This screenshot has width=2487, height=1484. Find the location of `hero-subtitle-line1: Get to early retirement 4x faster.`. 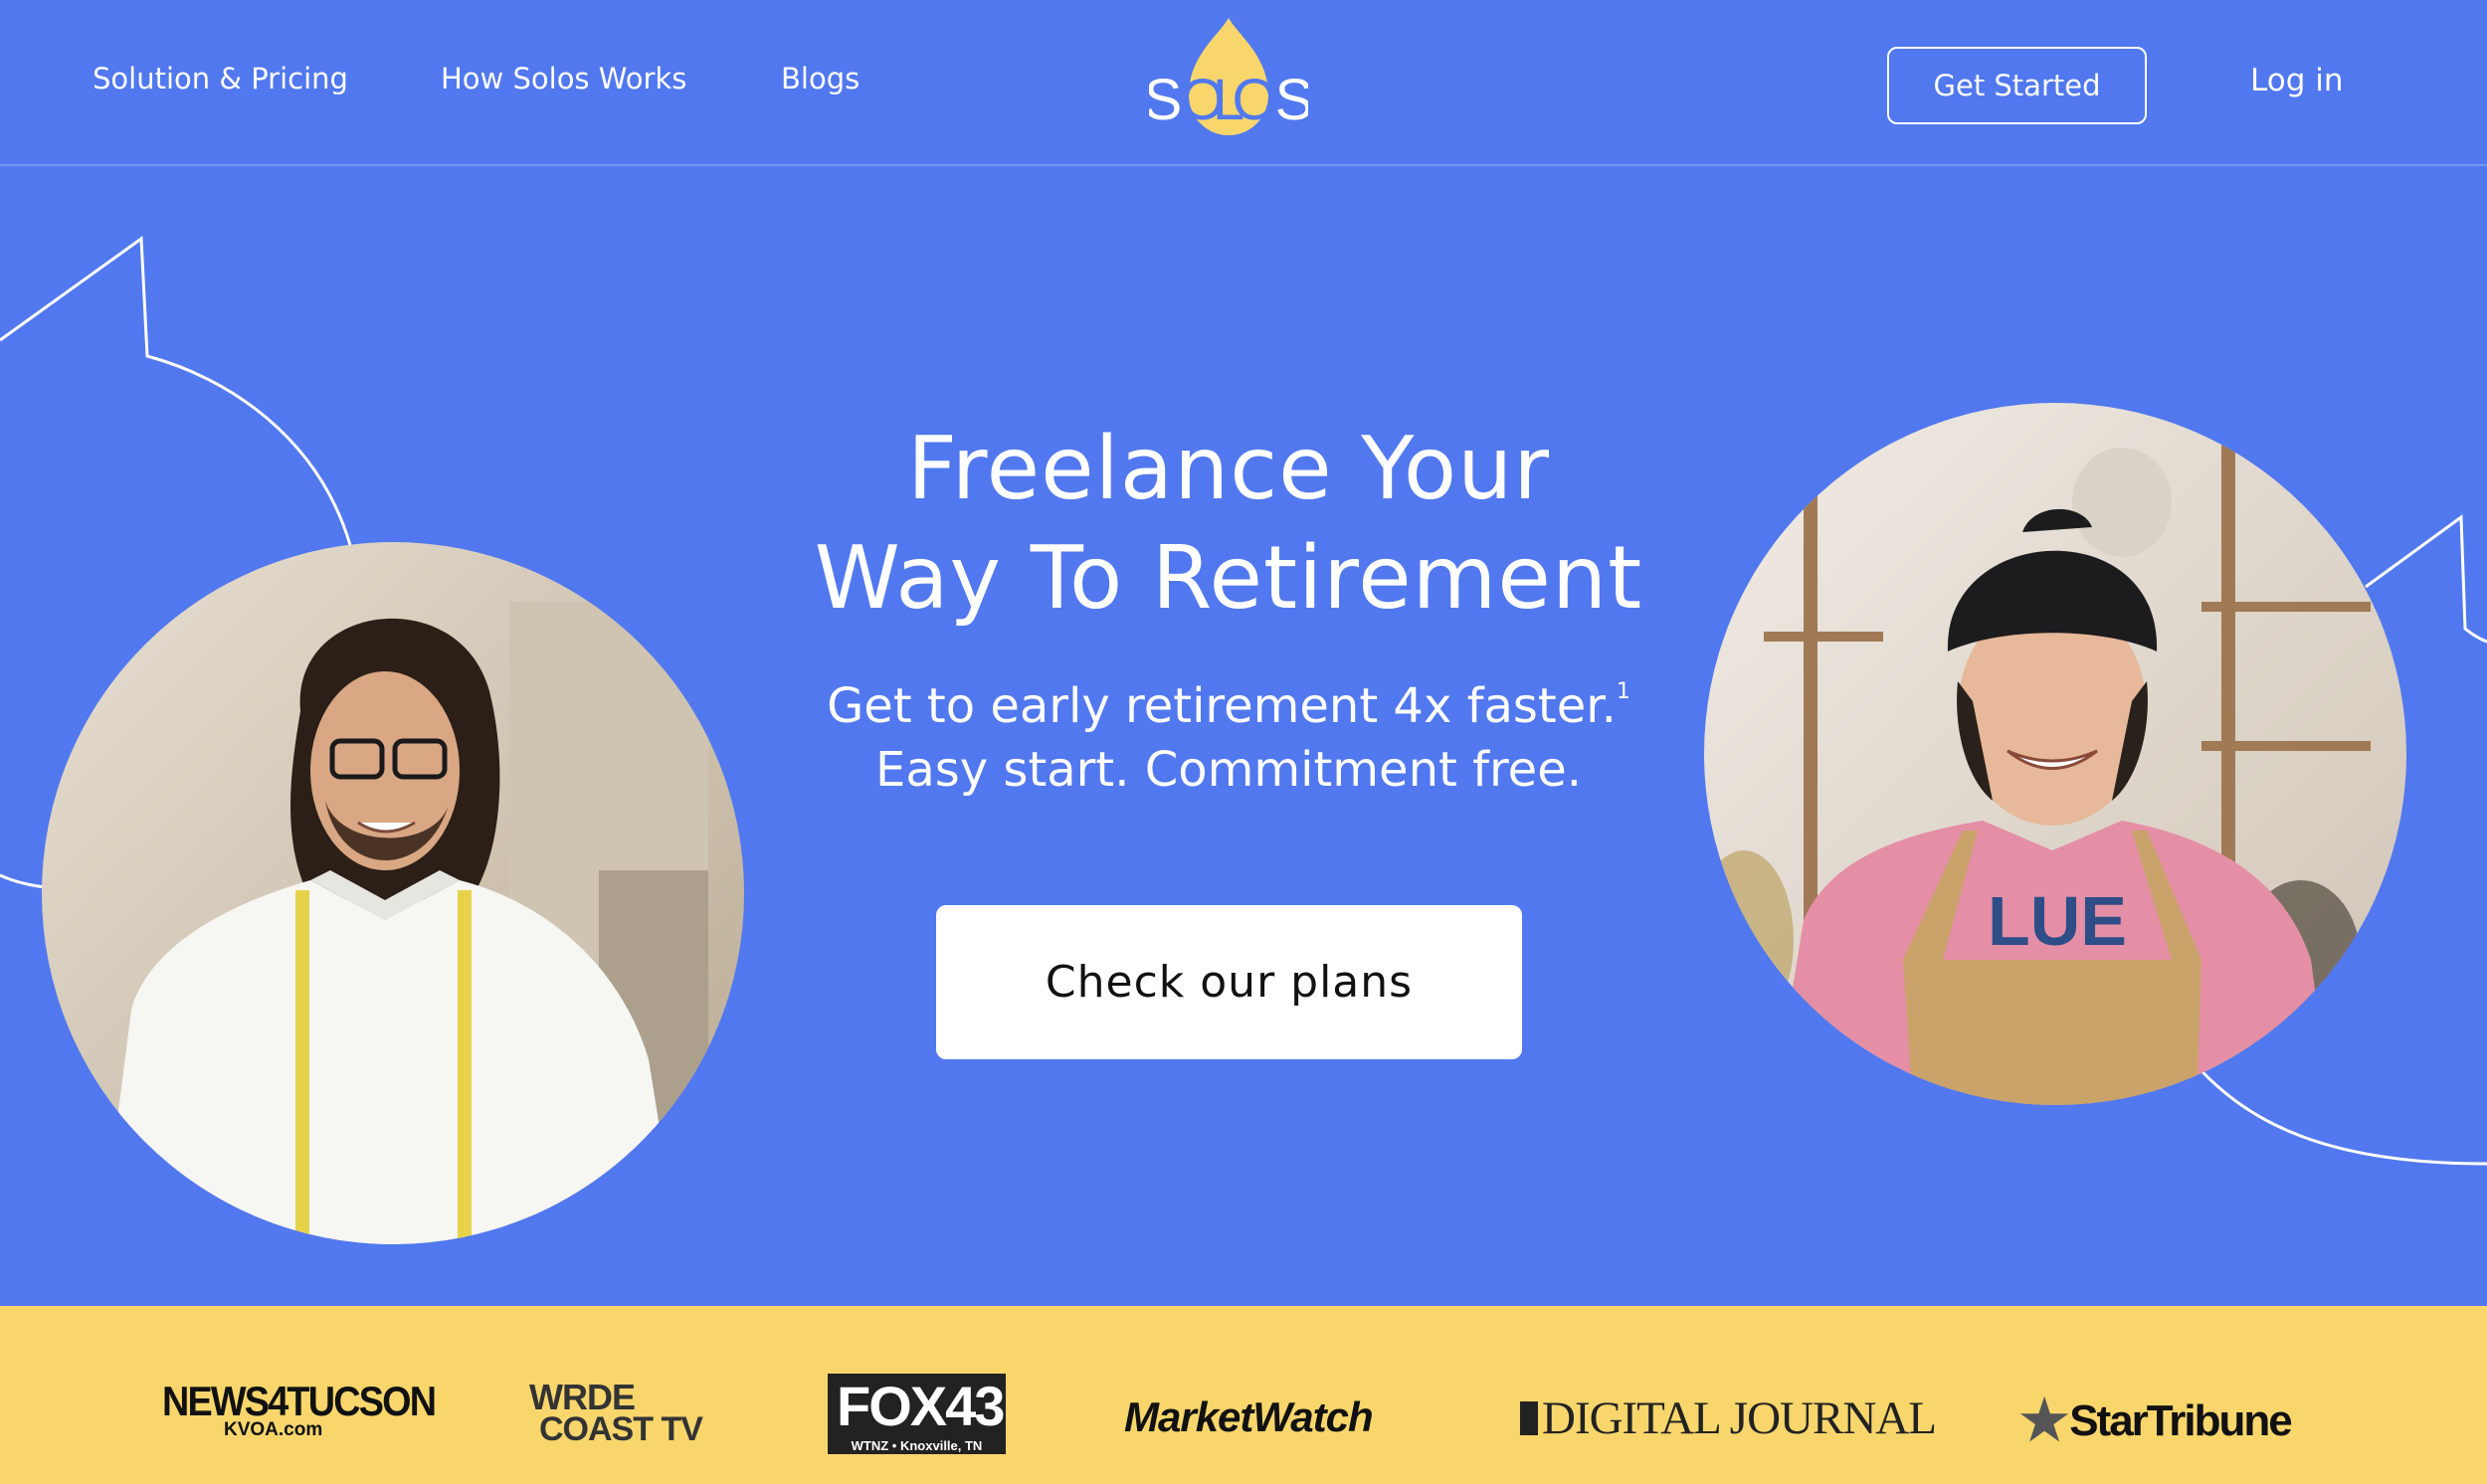

hero-subtitle-line1: Get to early retirement 4x faster. is located at coordinates (1222, 706).